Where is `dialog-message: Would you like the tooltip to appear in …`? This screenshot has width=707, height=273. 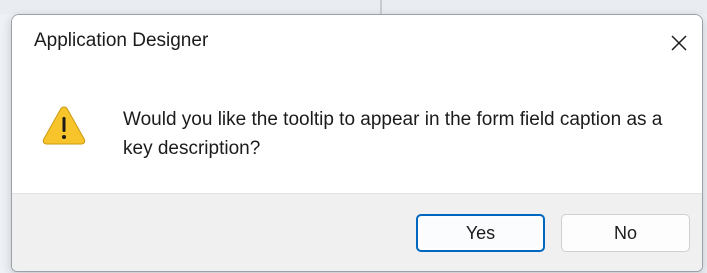
dialog-message: Would you like the tooltip to appear in … is located at coordinates (393, 134).